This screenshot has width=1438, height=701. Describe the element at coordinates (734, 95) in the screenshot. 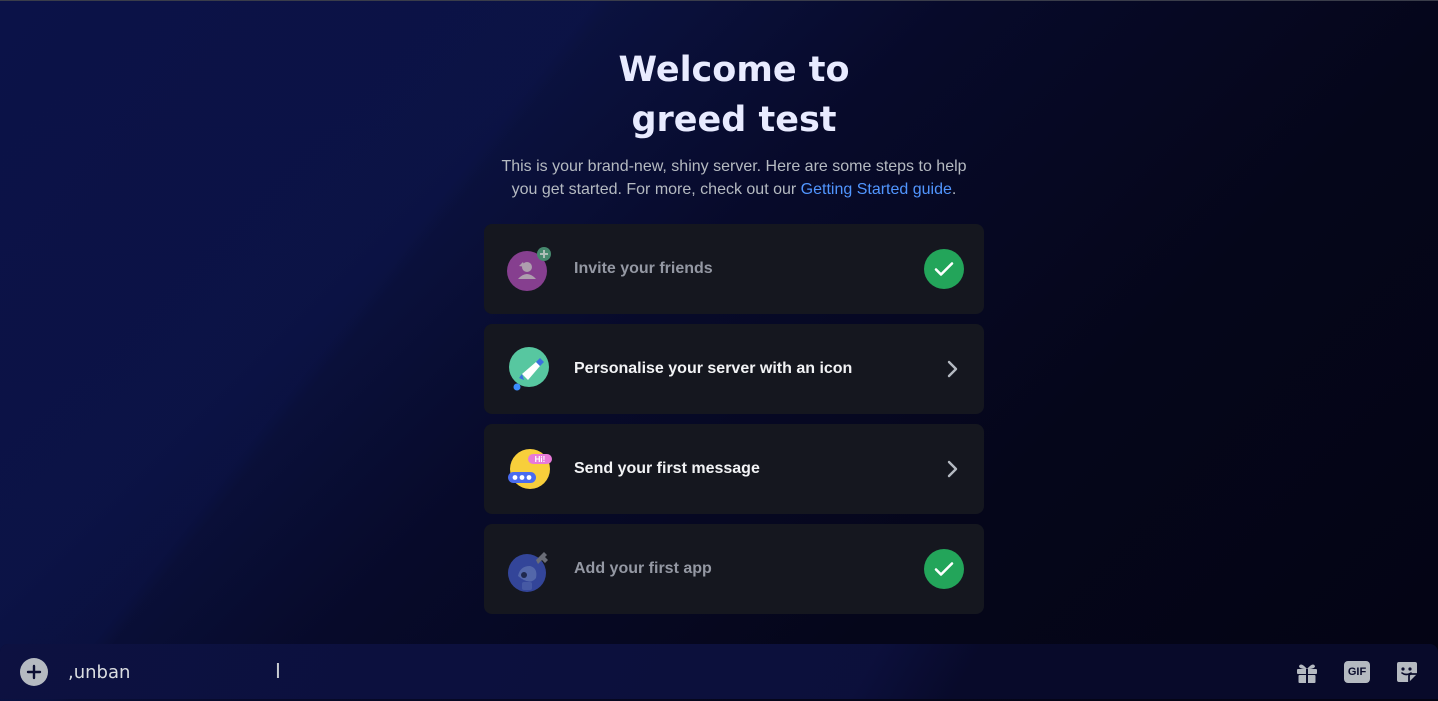

I see `welcome-title: Welcome to greed test` at that location.